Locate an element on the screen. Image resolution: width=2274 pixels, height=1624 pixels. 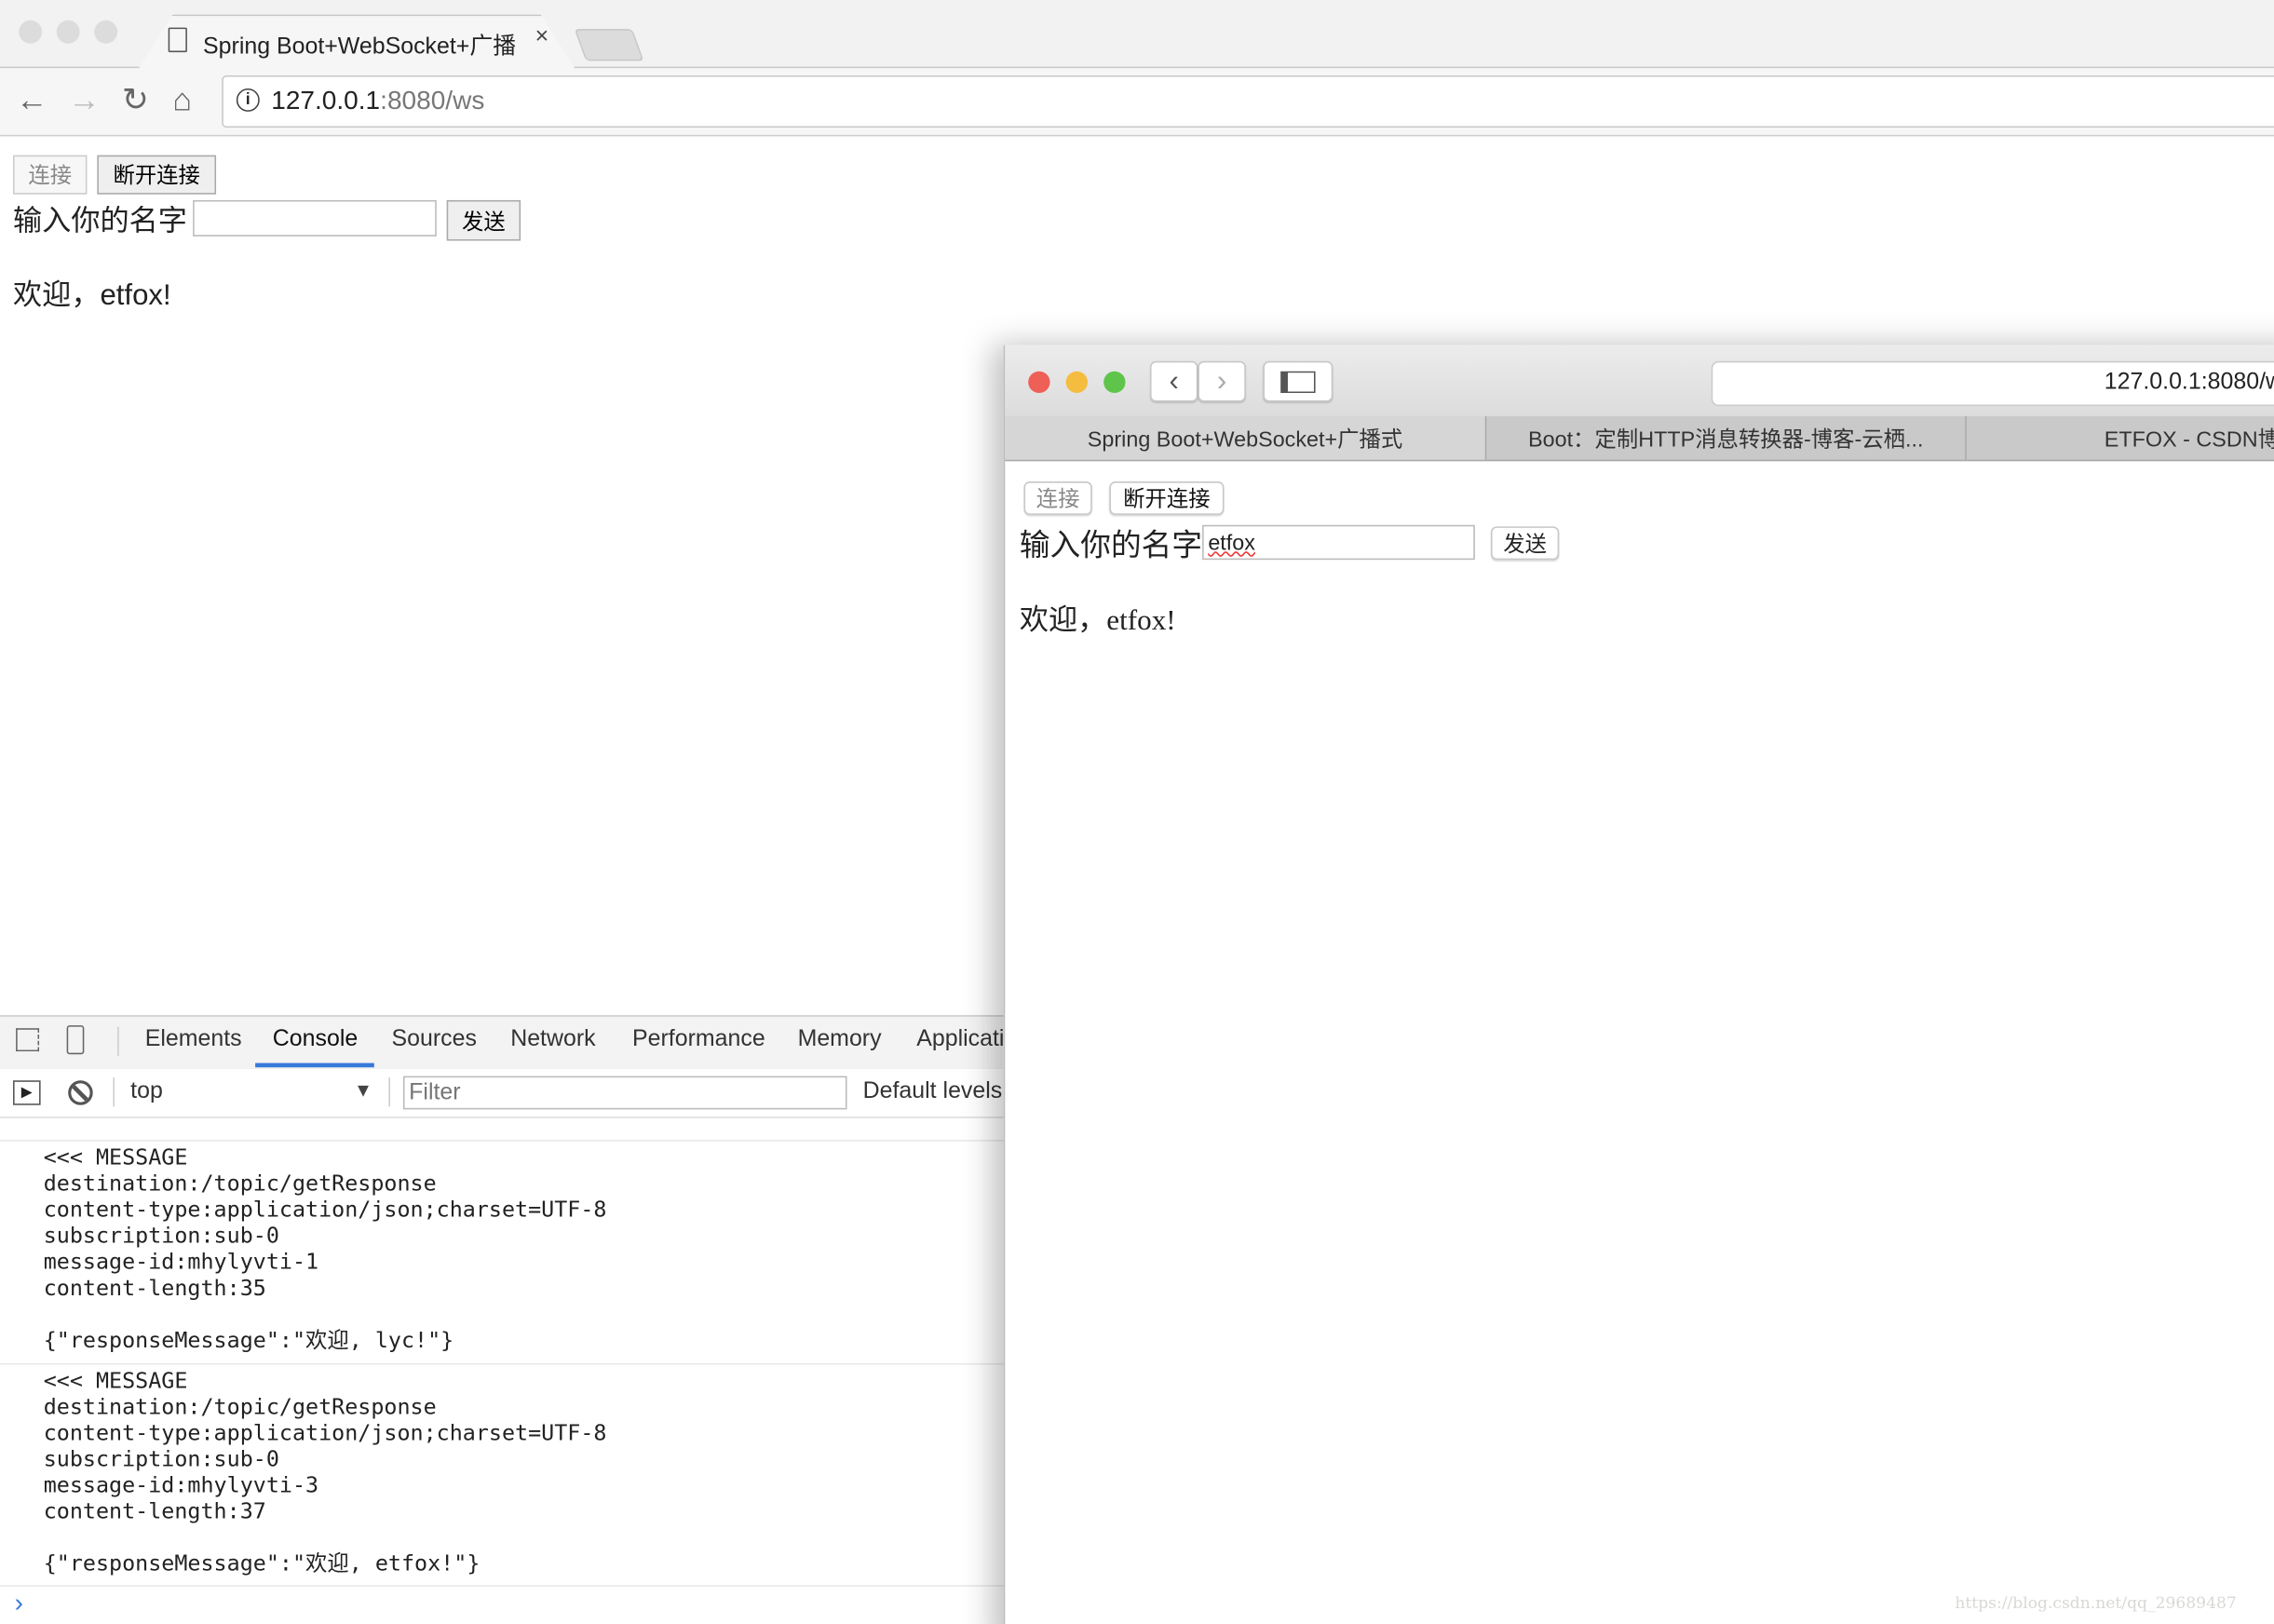
new-tab-button is located at coordinates (609, 45).